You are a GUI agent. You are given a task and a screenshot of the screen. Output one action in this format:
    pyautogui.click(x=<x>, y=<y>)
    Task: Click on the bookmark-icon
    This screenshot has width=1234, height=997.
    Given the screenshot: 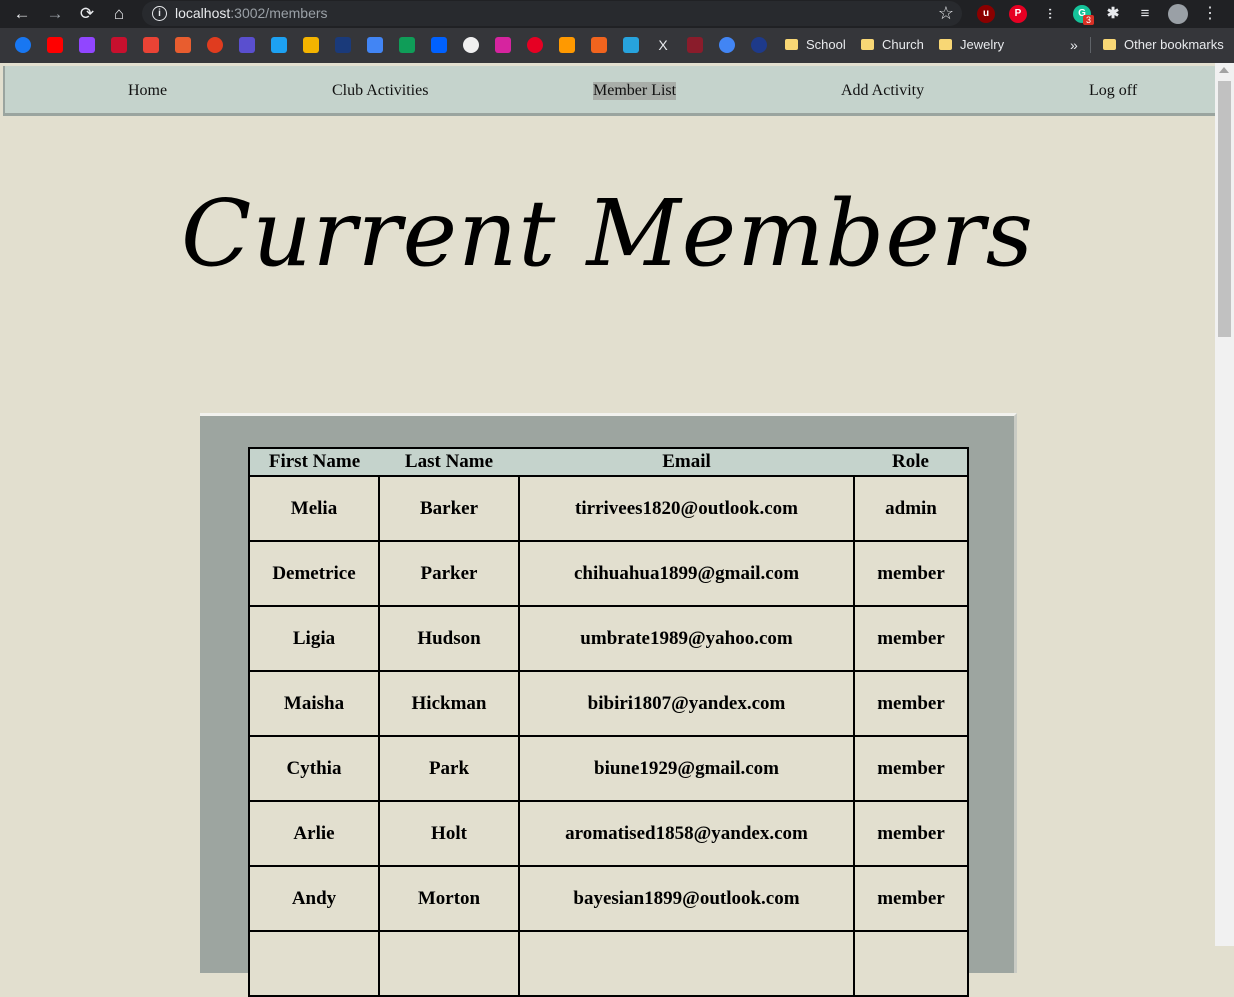 What is the action you would take?
    pyautogui.click(x=183, y=45)
    